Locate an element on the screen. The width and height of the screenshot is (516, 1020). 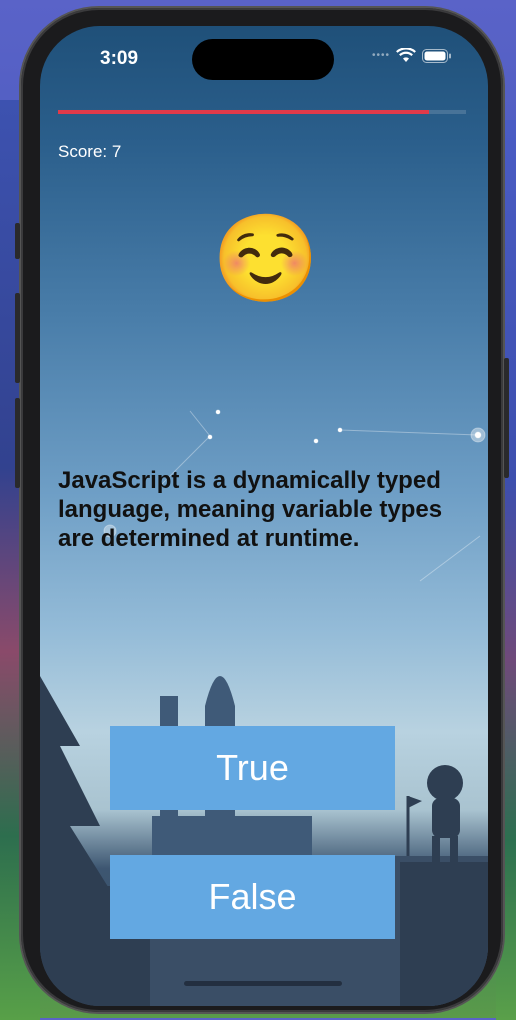
status-icons: •••• is located at coordinates (412, 55).